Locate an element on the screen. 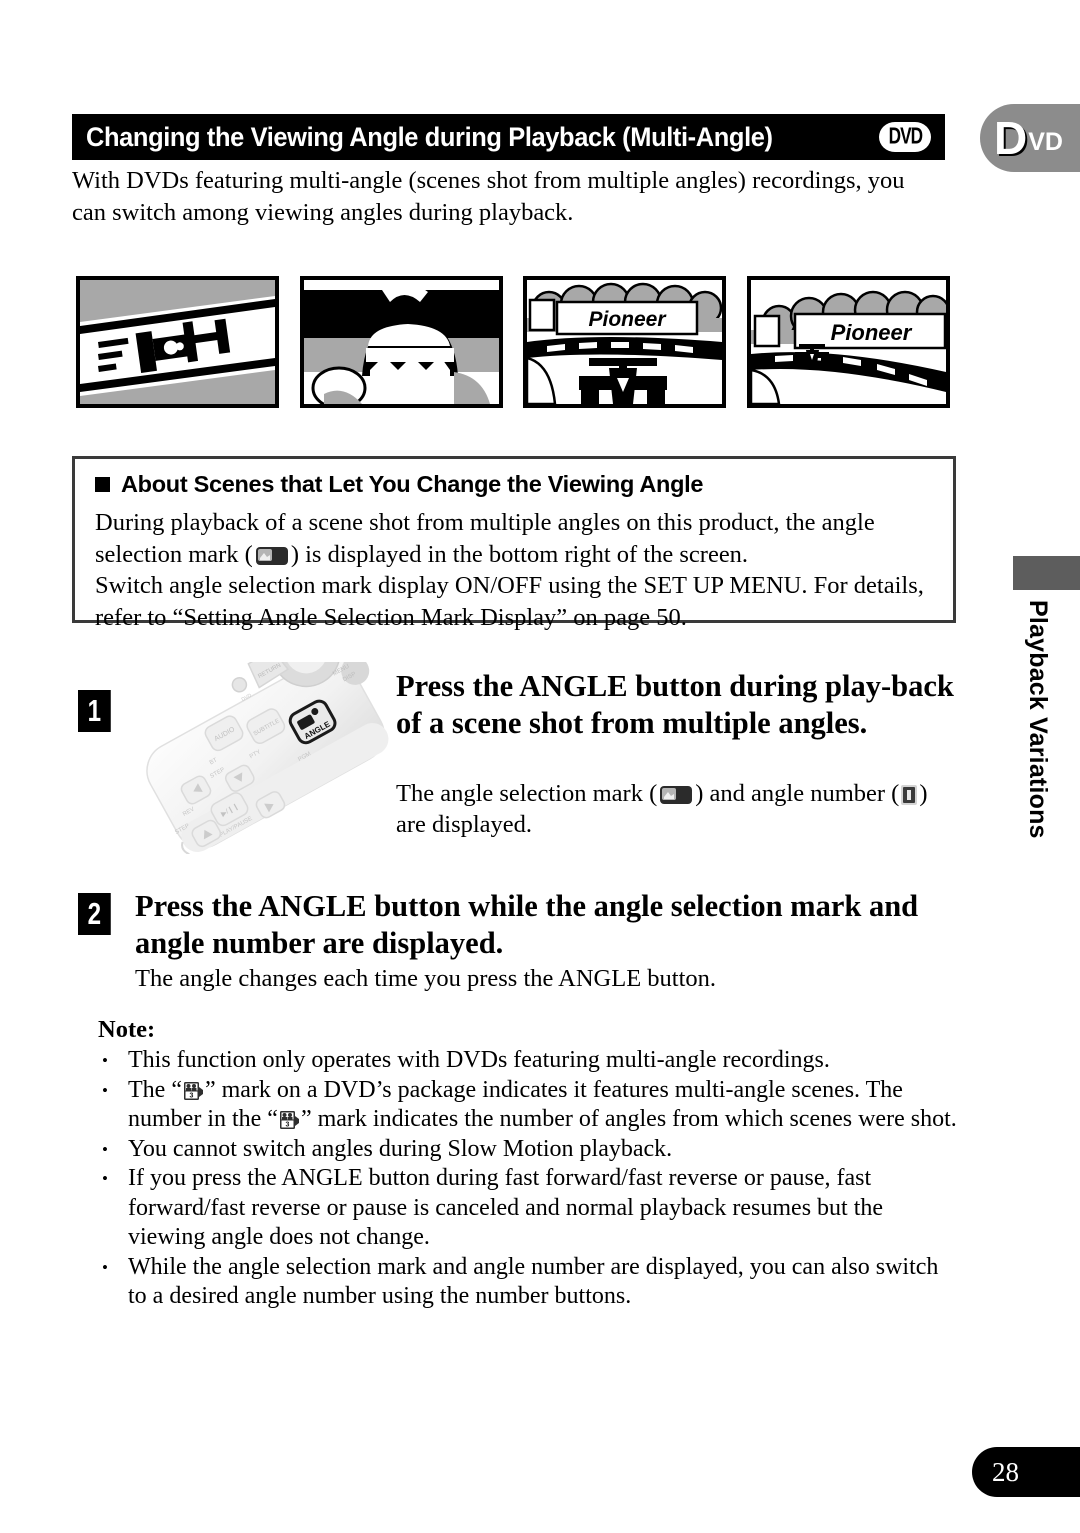  driver-helmet-icon is located at coordinates (401, 342).